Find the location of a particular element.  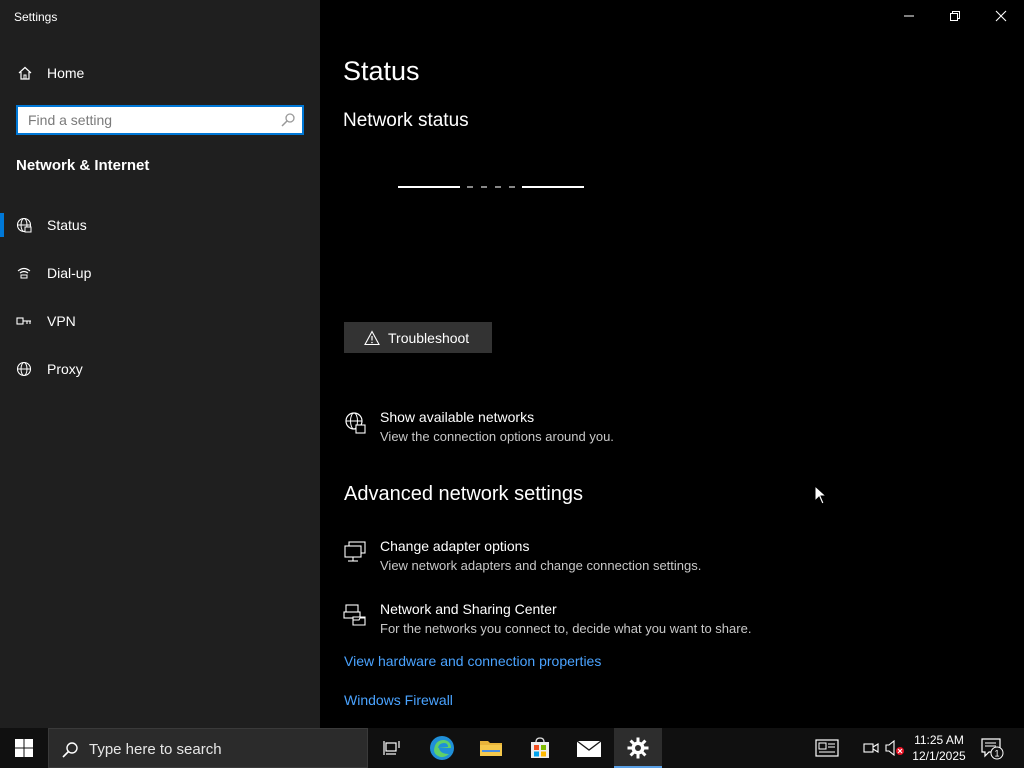

sidebar-item-proxy: Proxy is located at coordinates (160, 369).